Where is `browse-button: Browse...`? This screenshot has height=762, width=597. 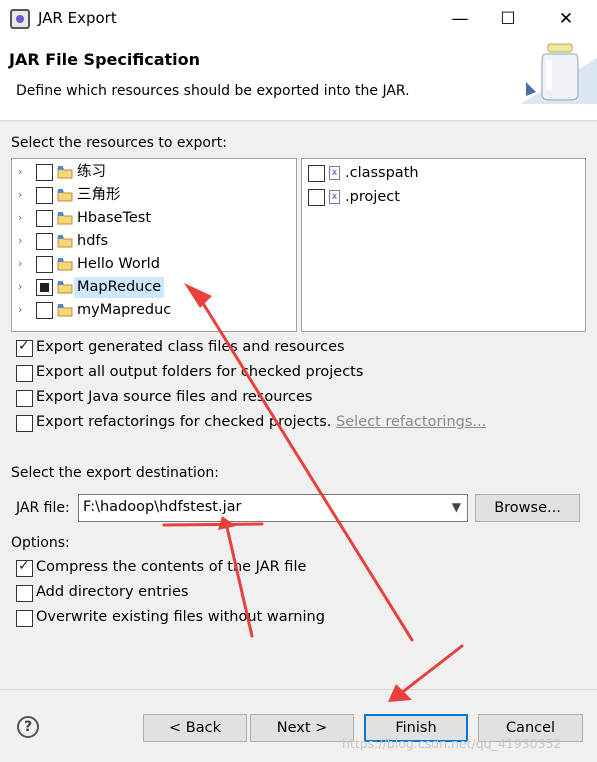 browse-button: Browse... is located at coordinates (527, 508).